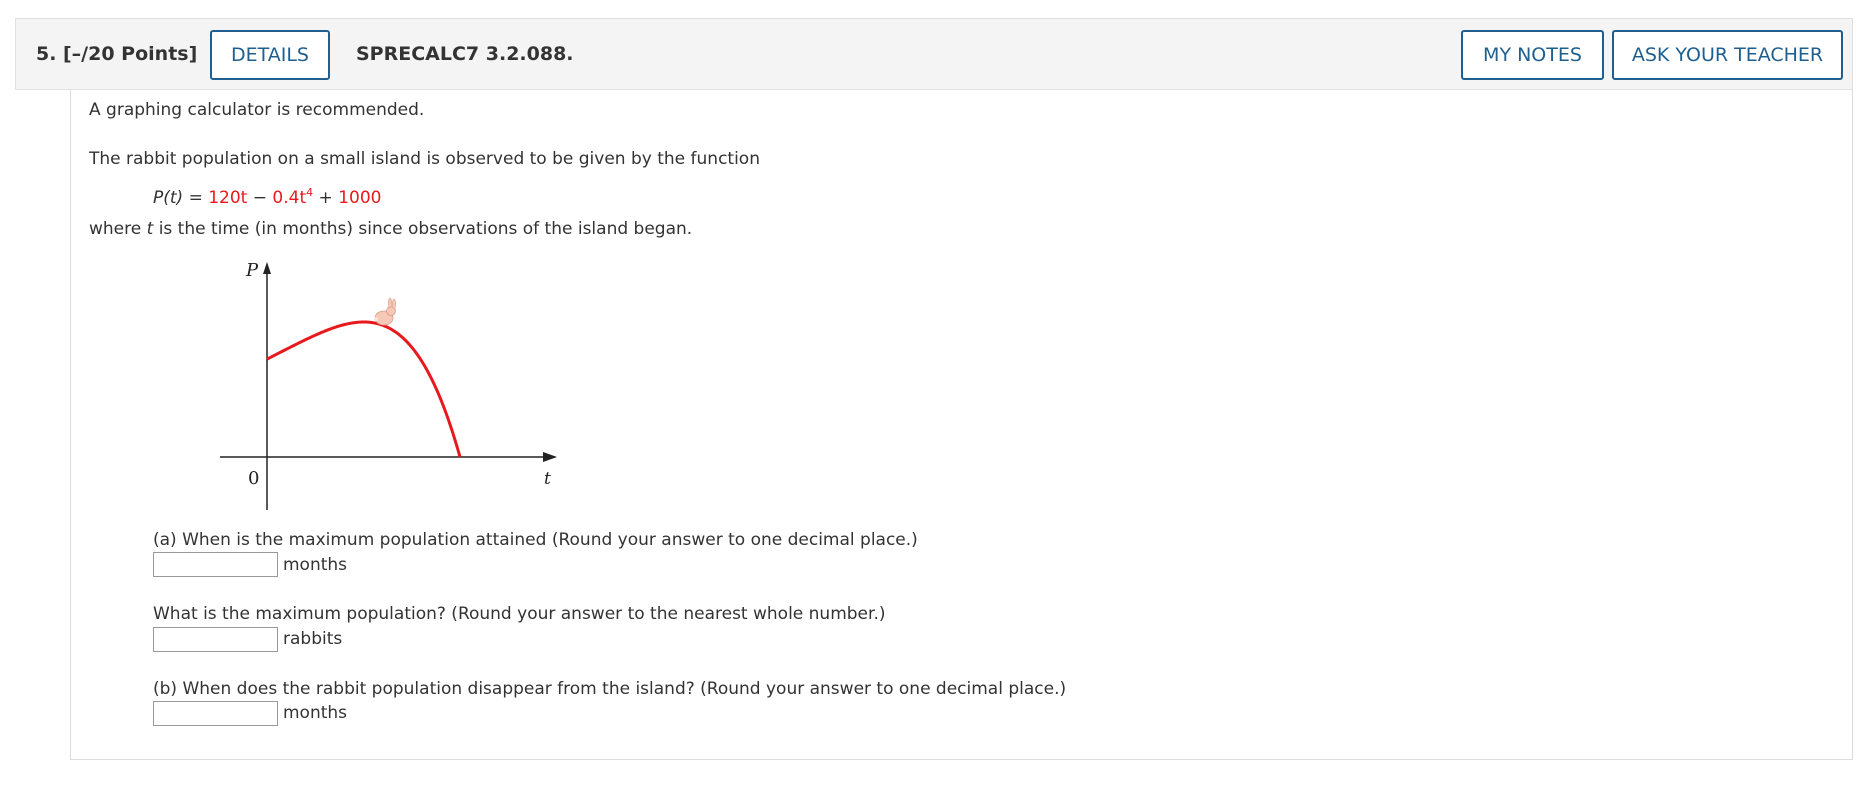 The width and height of the screenshot is (1870, 798). What do you see at coordinates (257, 110) in the screenshot?
I see `calculator-note: A graphing calculator is recommended.` at bounding box center [257, 110].